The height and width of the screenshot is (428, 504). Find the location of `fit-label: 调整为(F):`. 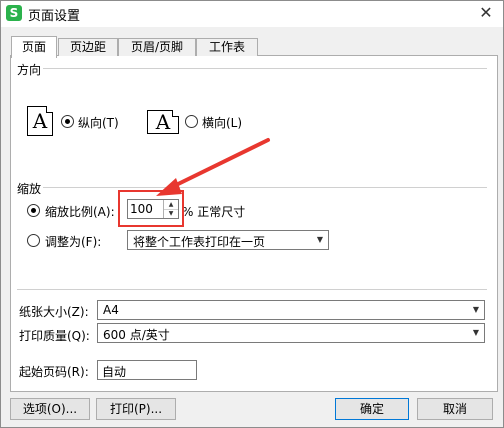

fit-label: 调整为(F): is located at coordinates (73, 242).